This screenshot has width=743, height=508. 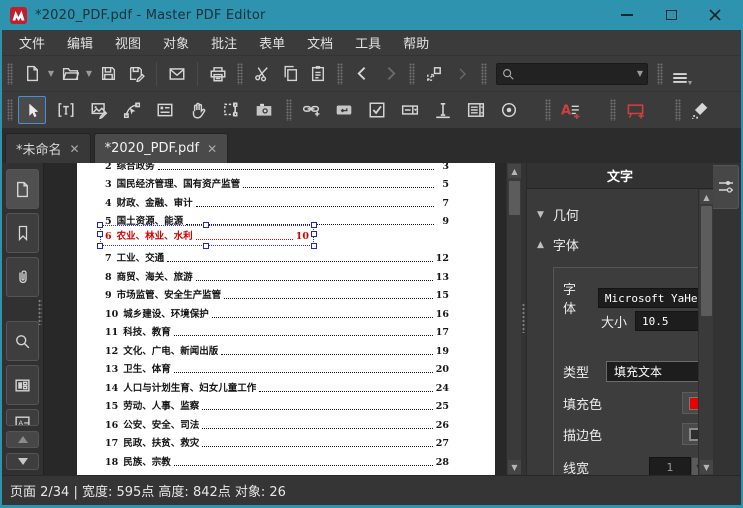 I want to click on open-file-button, so click(x=70, y=74).